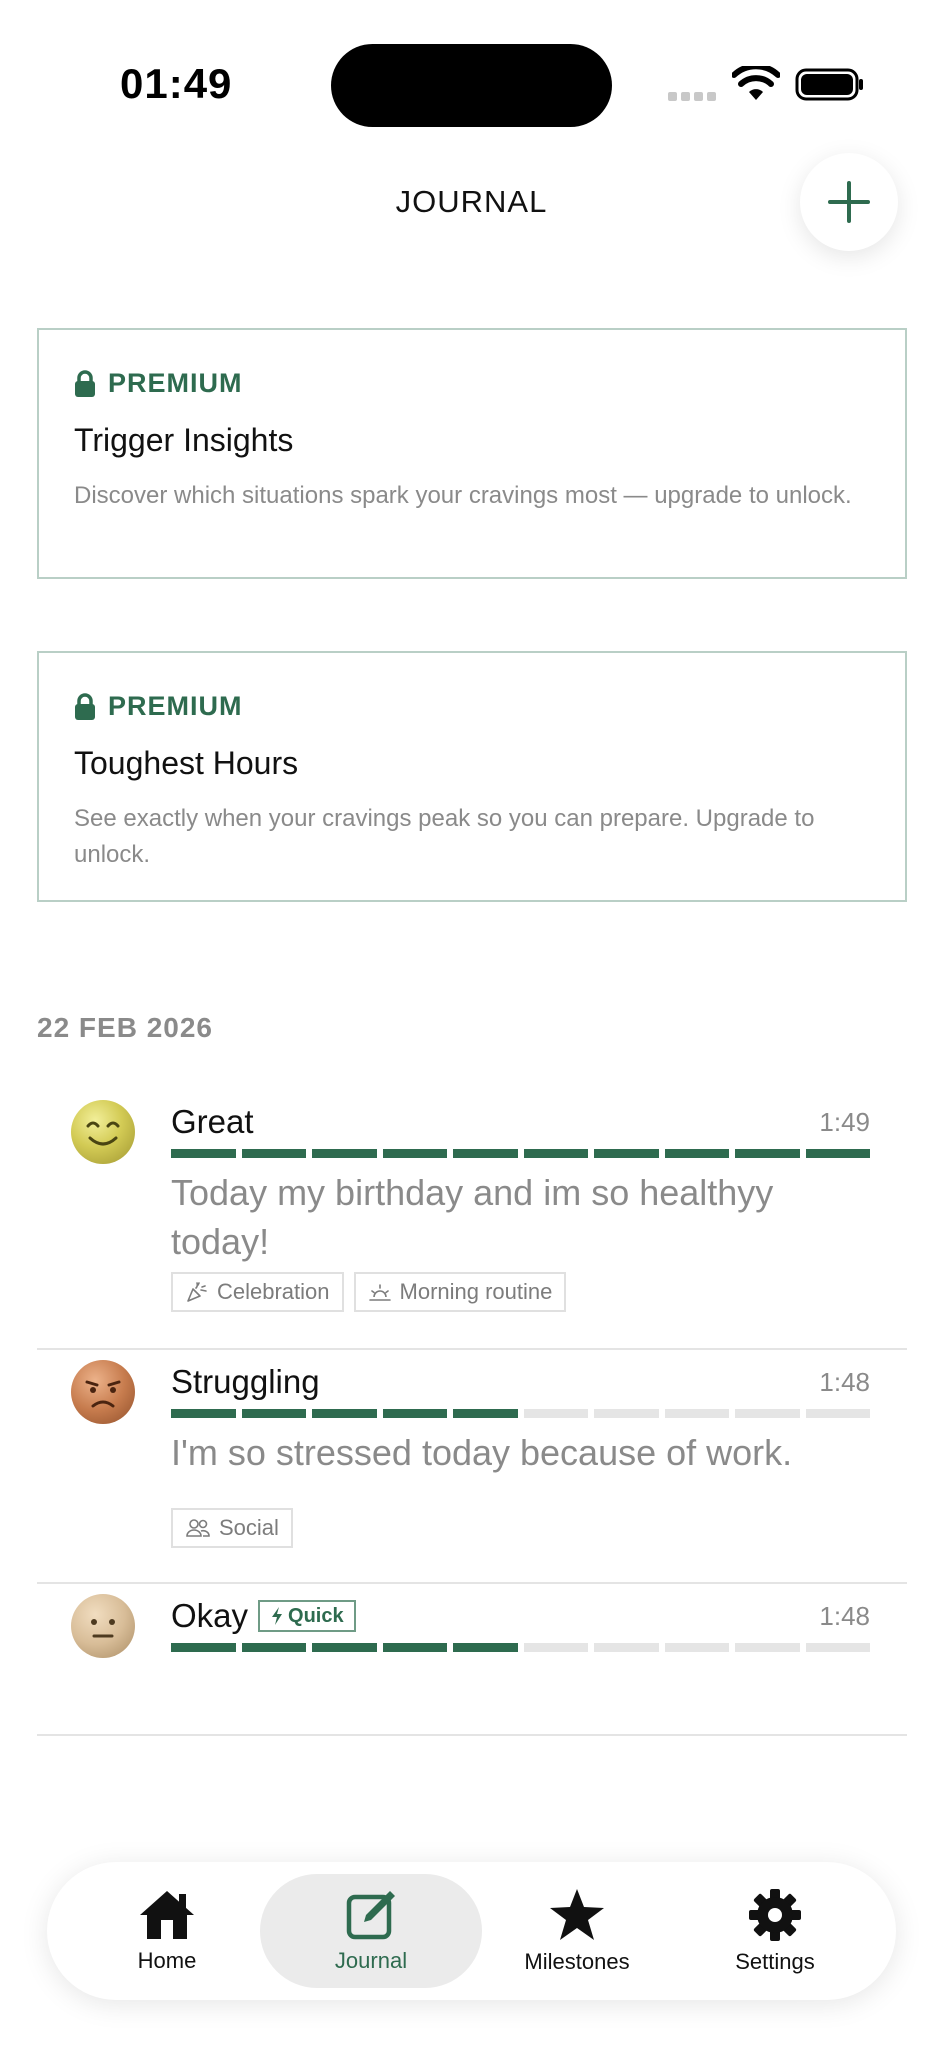 The image size is (943, 2048). What do you see at coordinates (379, 1292) in the screenshot?
I see `sunrise-icon` at bounding box center [379, 1292].